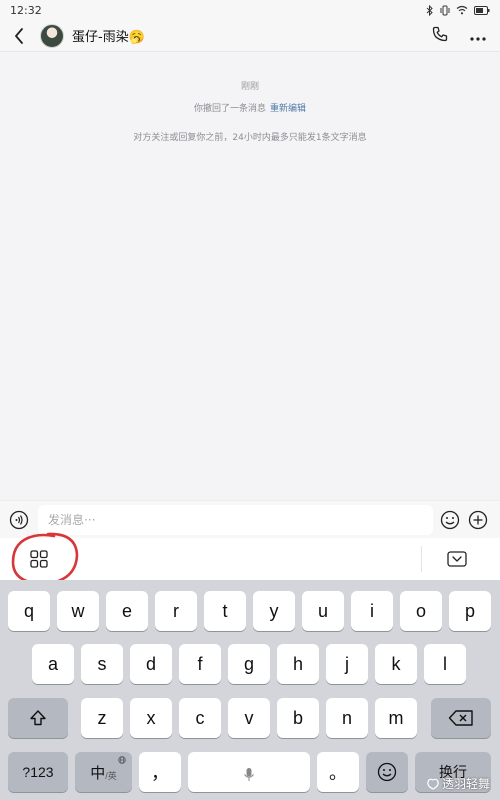 The height and width of the screenshot is (800, 500). What do you see at coordinates (478, 35) in the screenshot?
I see `more-options-button` at bounding box center [478, 35].